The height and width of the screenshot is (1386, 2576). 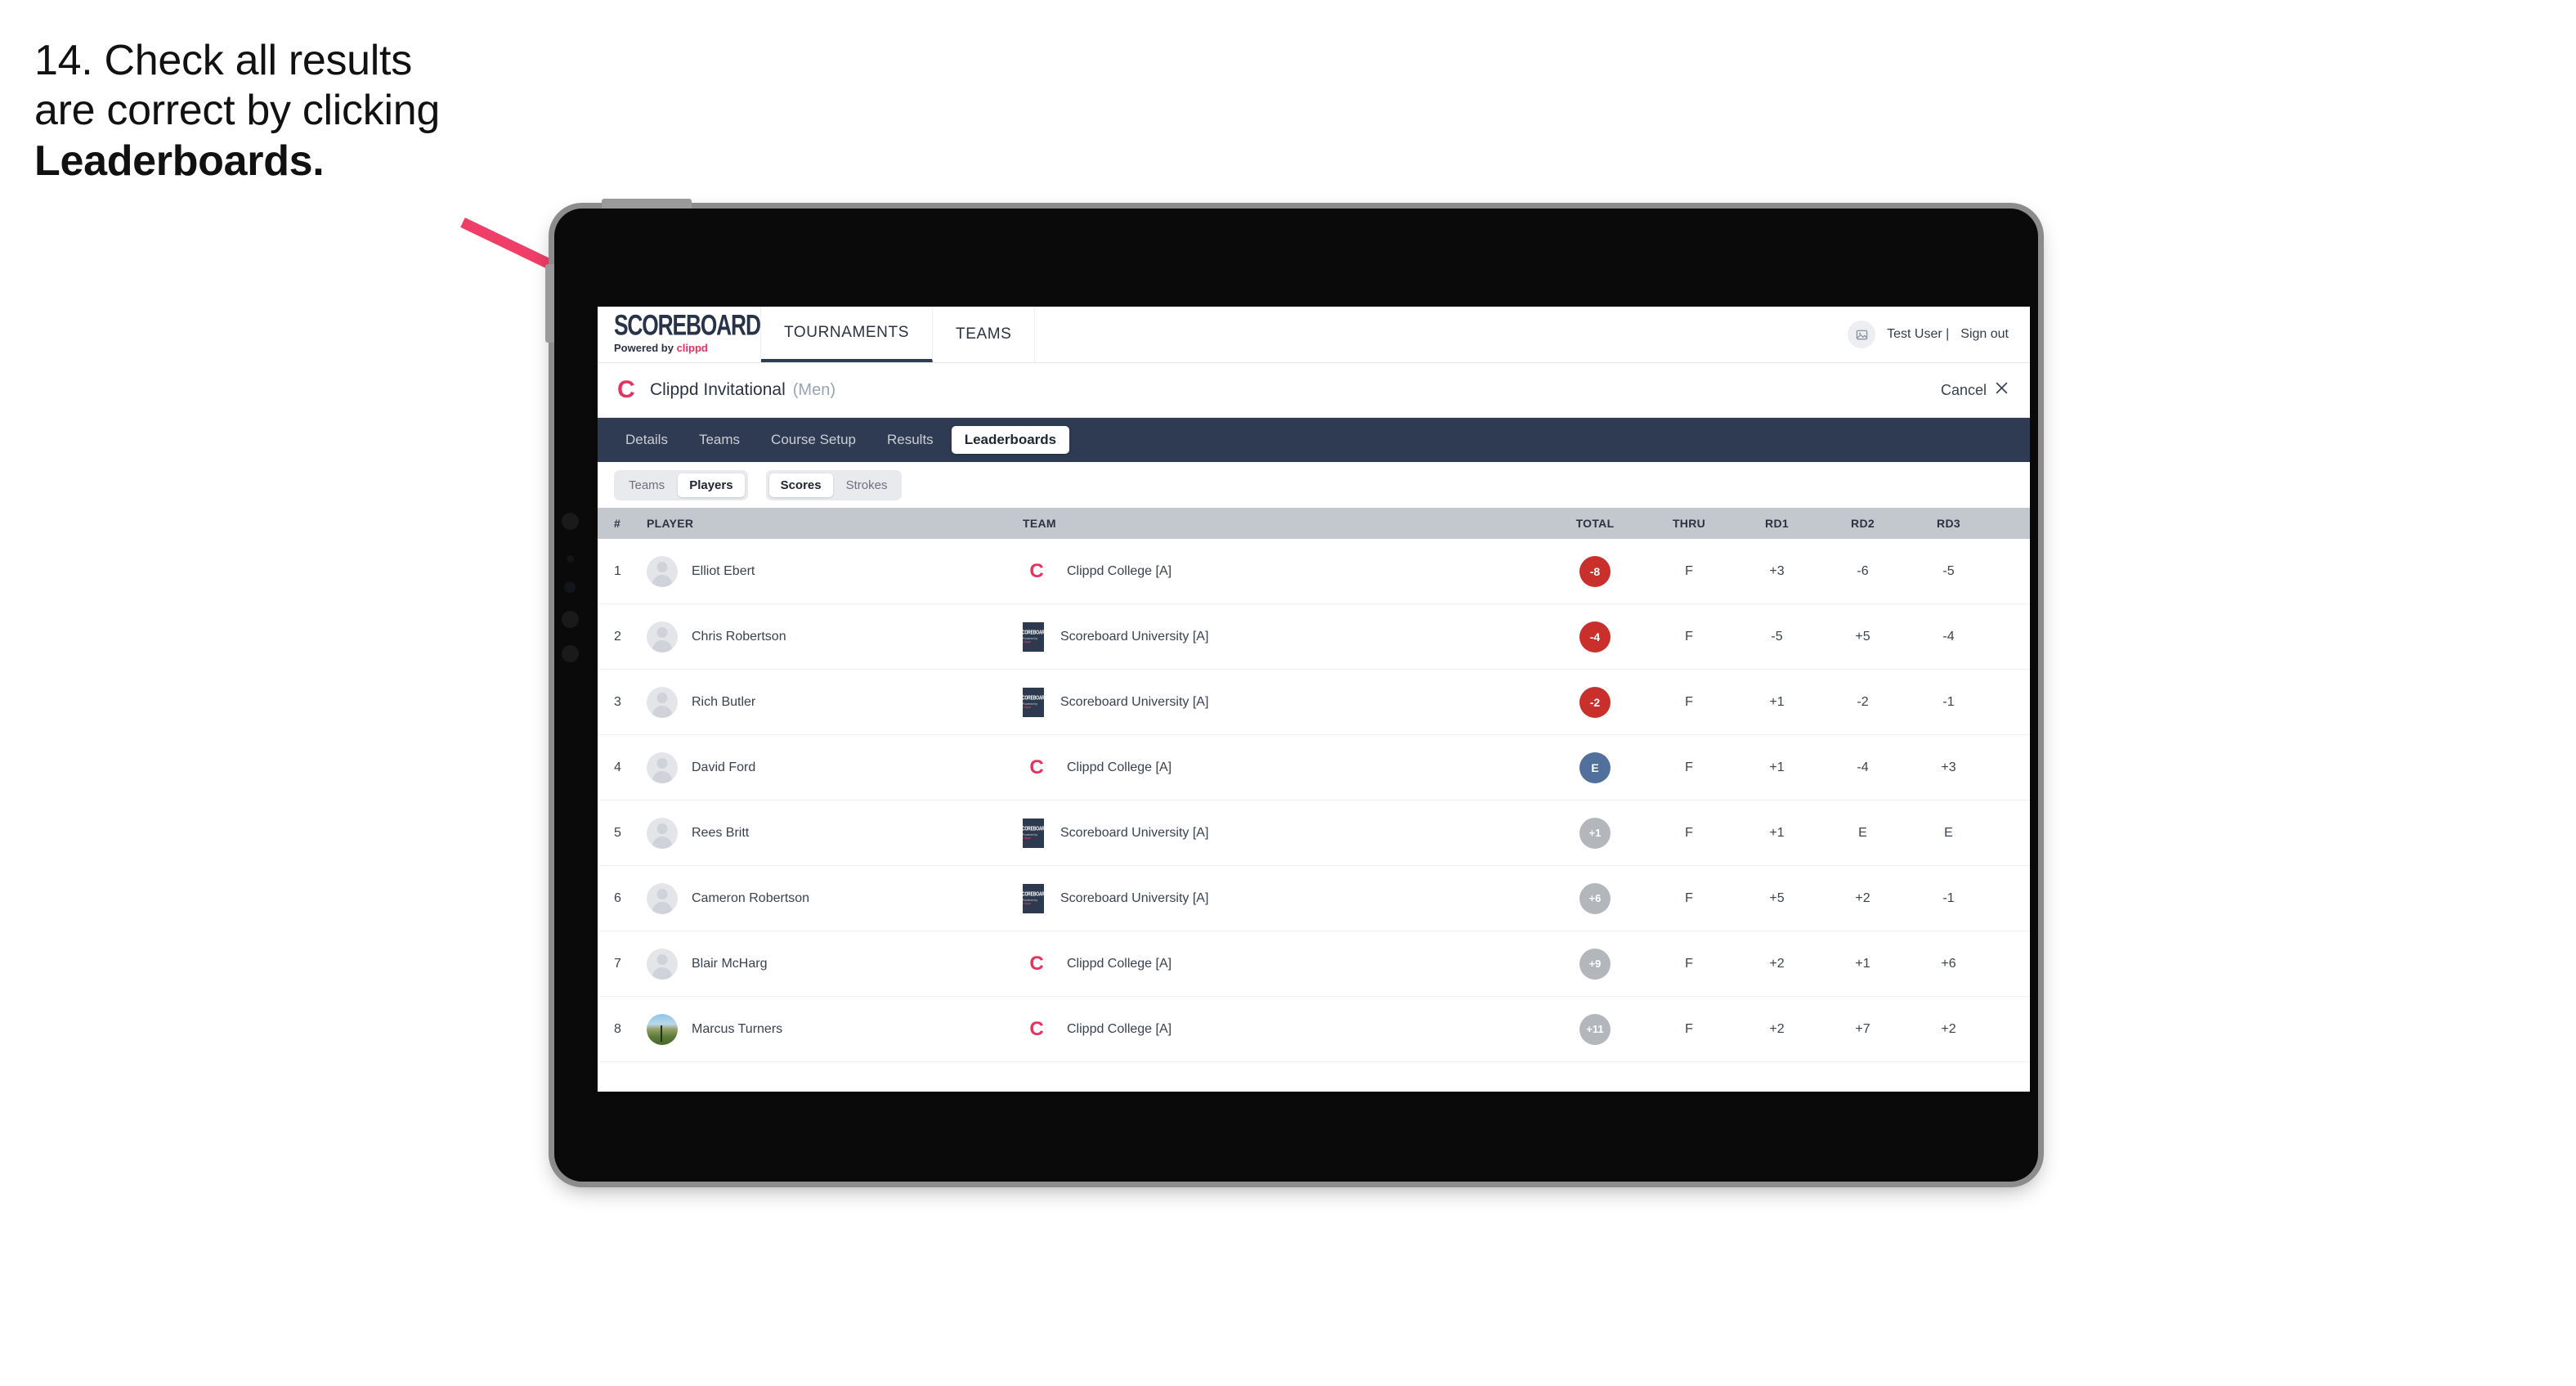 What do you see at coordinates (1984, 334) in the screenshot?
I see `sign-out-link: Sign out` at bounding box center [1984, 334].